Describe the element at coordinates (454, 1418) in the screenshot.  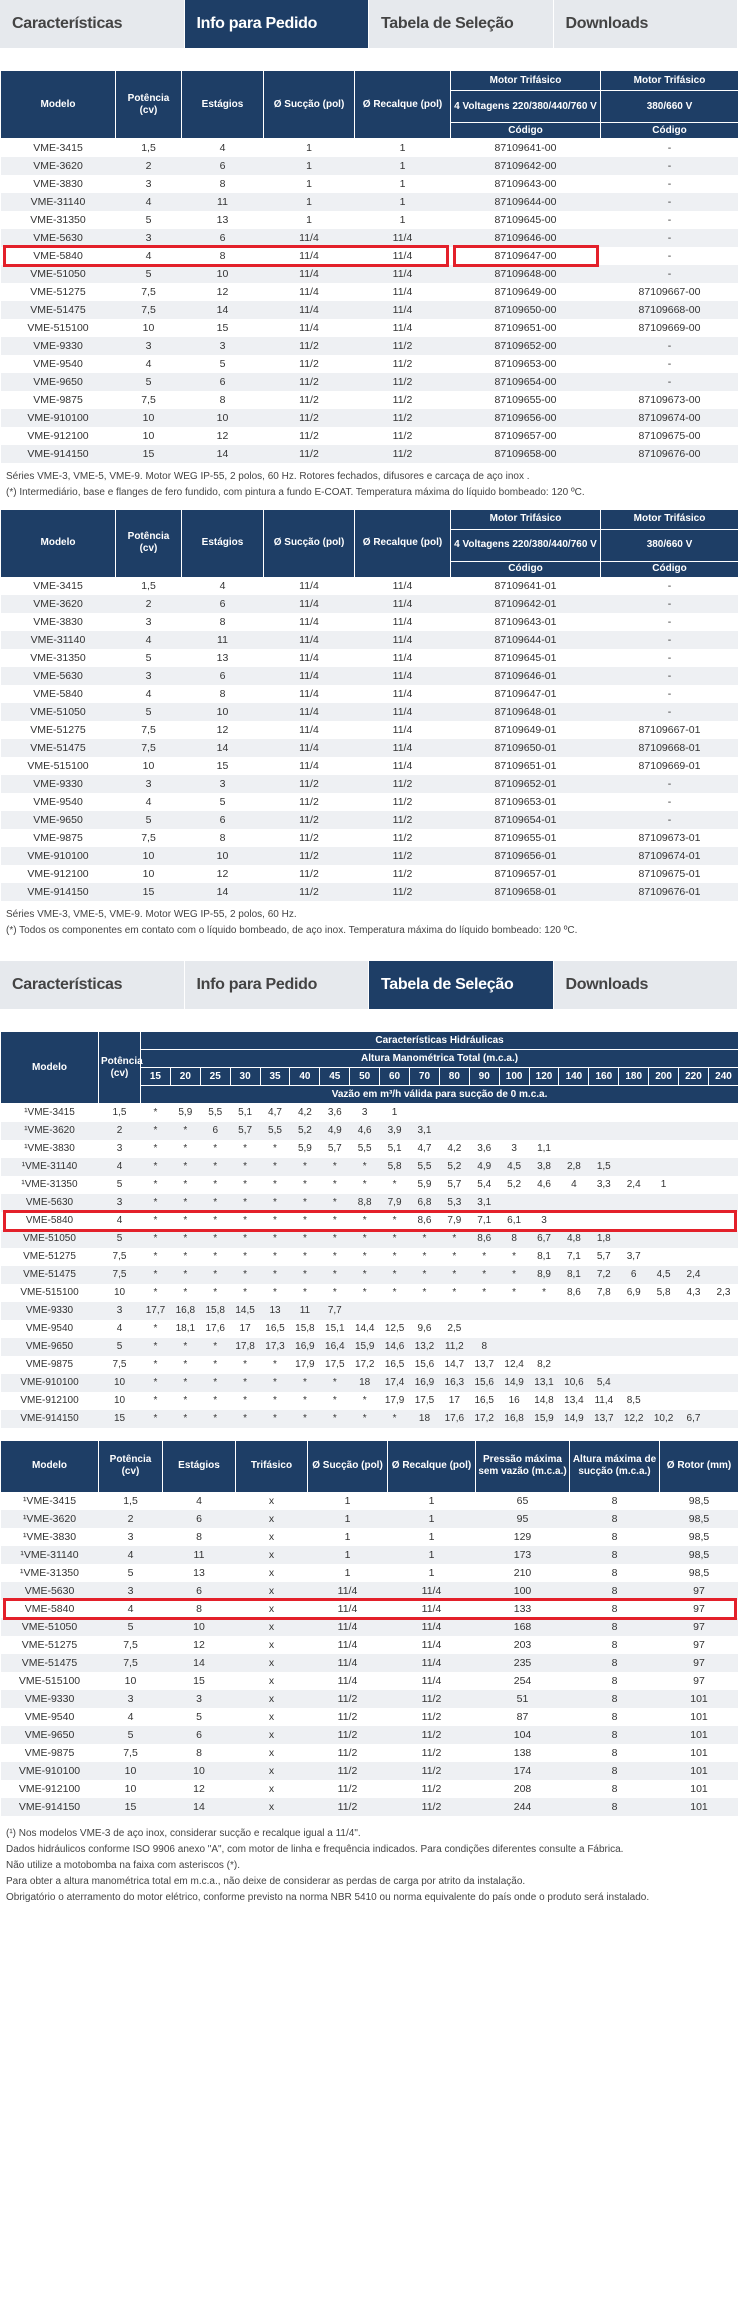
I see `table-cell: 17,6` at that location.